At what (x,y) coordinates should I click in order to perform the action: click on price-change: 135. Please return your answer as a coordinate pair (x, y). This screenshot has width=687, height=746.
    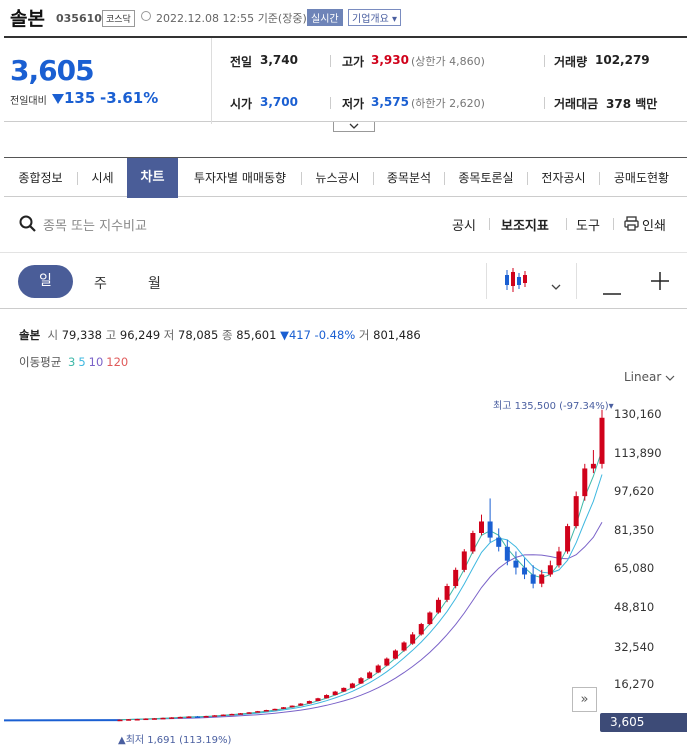
    Looking at the image, I should click on (73, 98).